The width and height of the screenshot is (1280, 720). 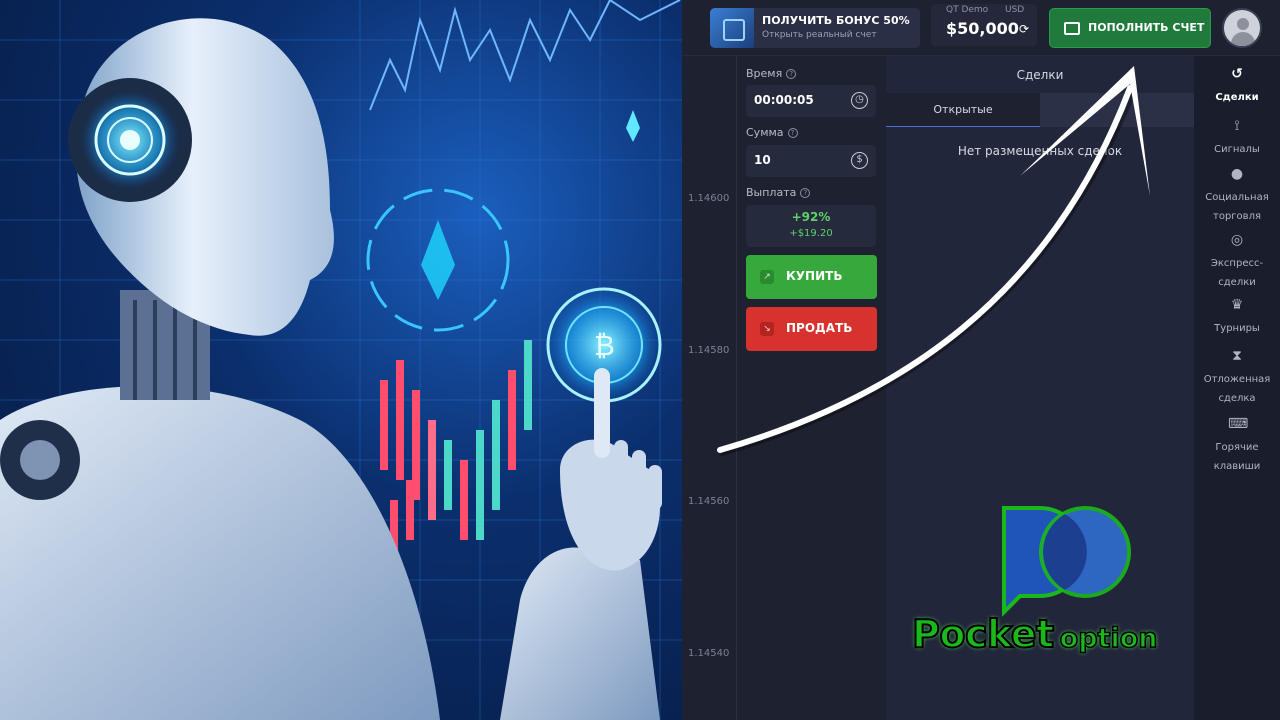 I want to click on amount-label-row: Сумма?, so click(x=772, y=132).